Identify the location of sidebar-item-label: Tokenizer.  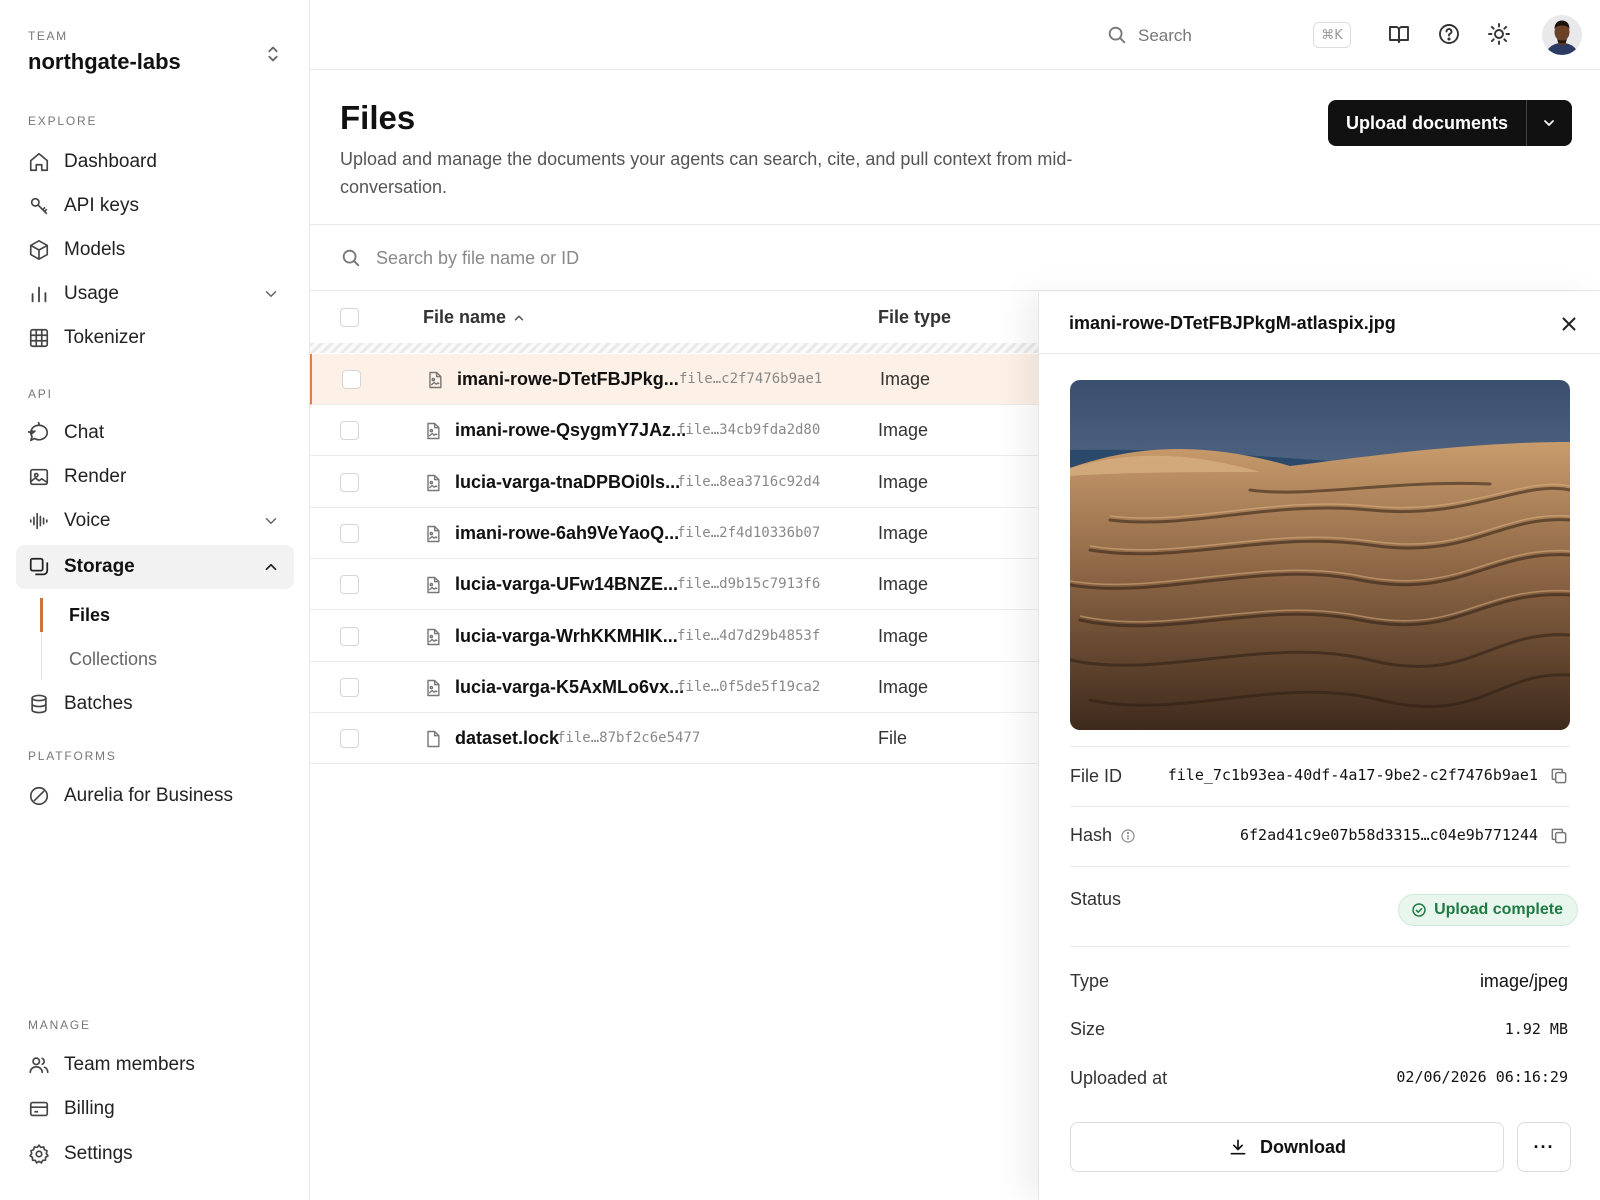
(105, 337).